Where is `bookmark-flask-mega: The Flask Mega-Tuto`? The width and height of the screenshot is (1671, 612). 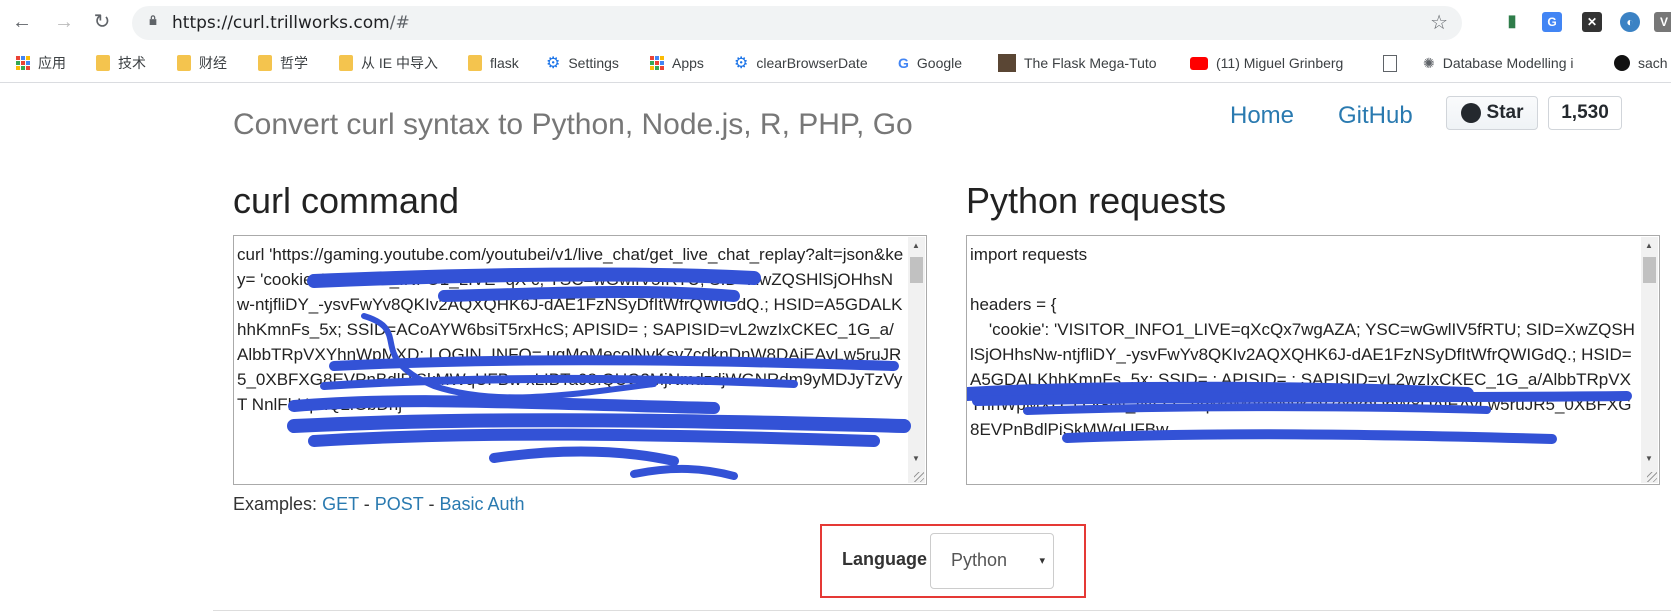
bookmark-flask-mega: The Flask Mega-Tuto is located at coordinates (1077, 63).